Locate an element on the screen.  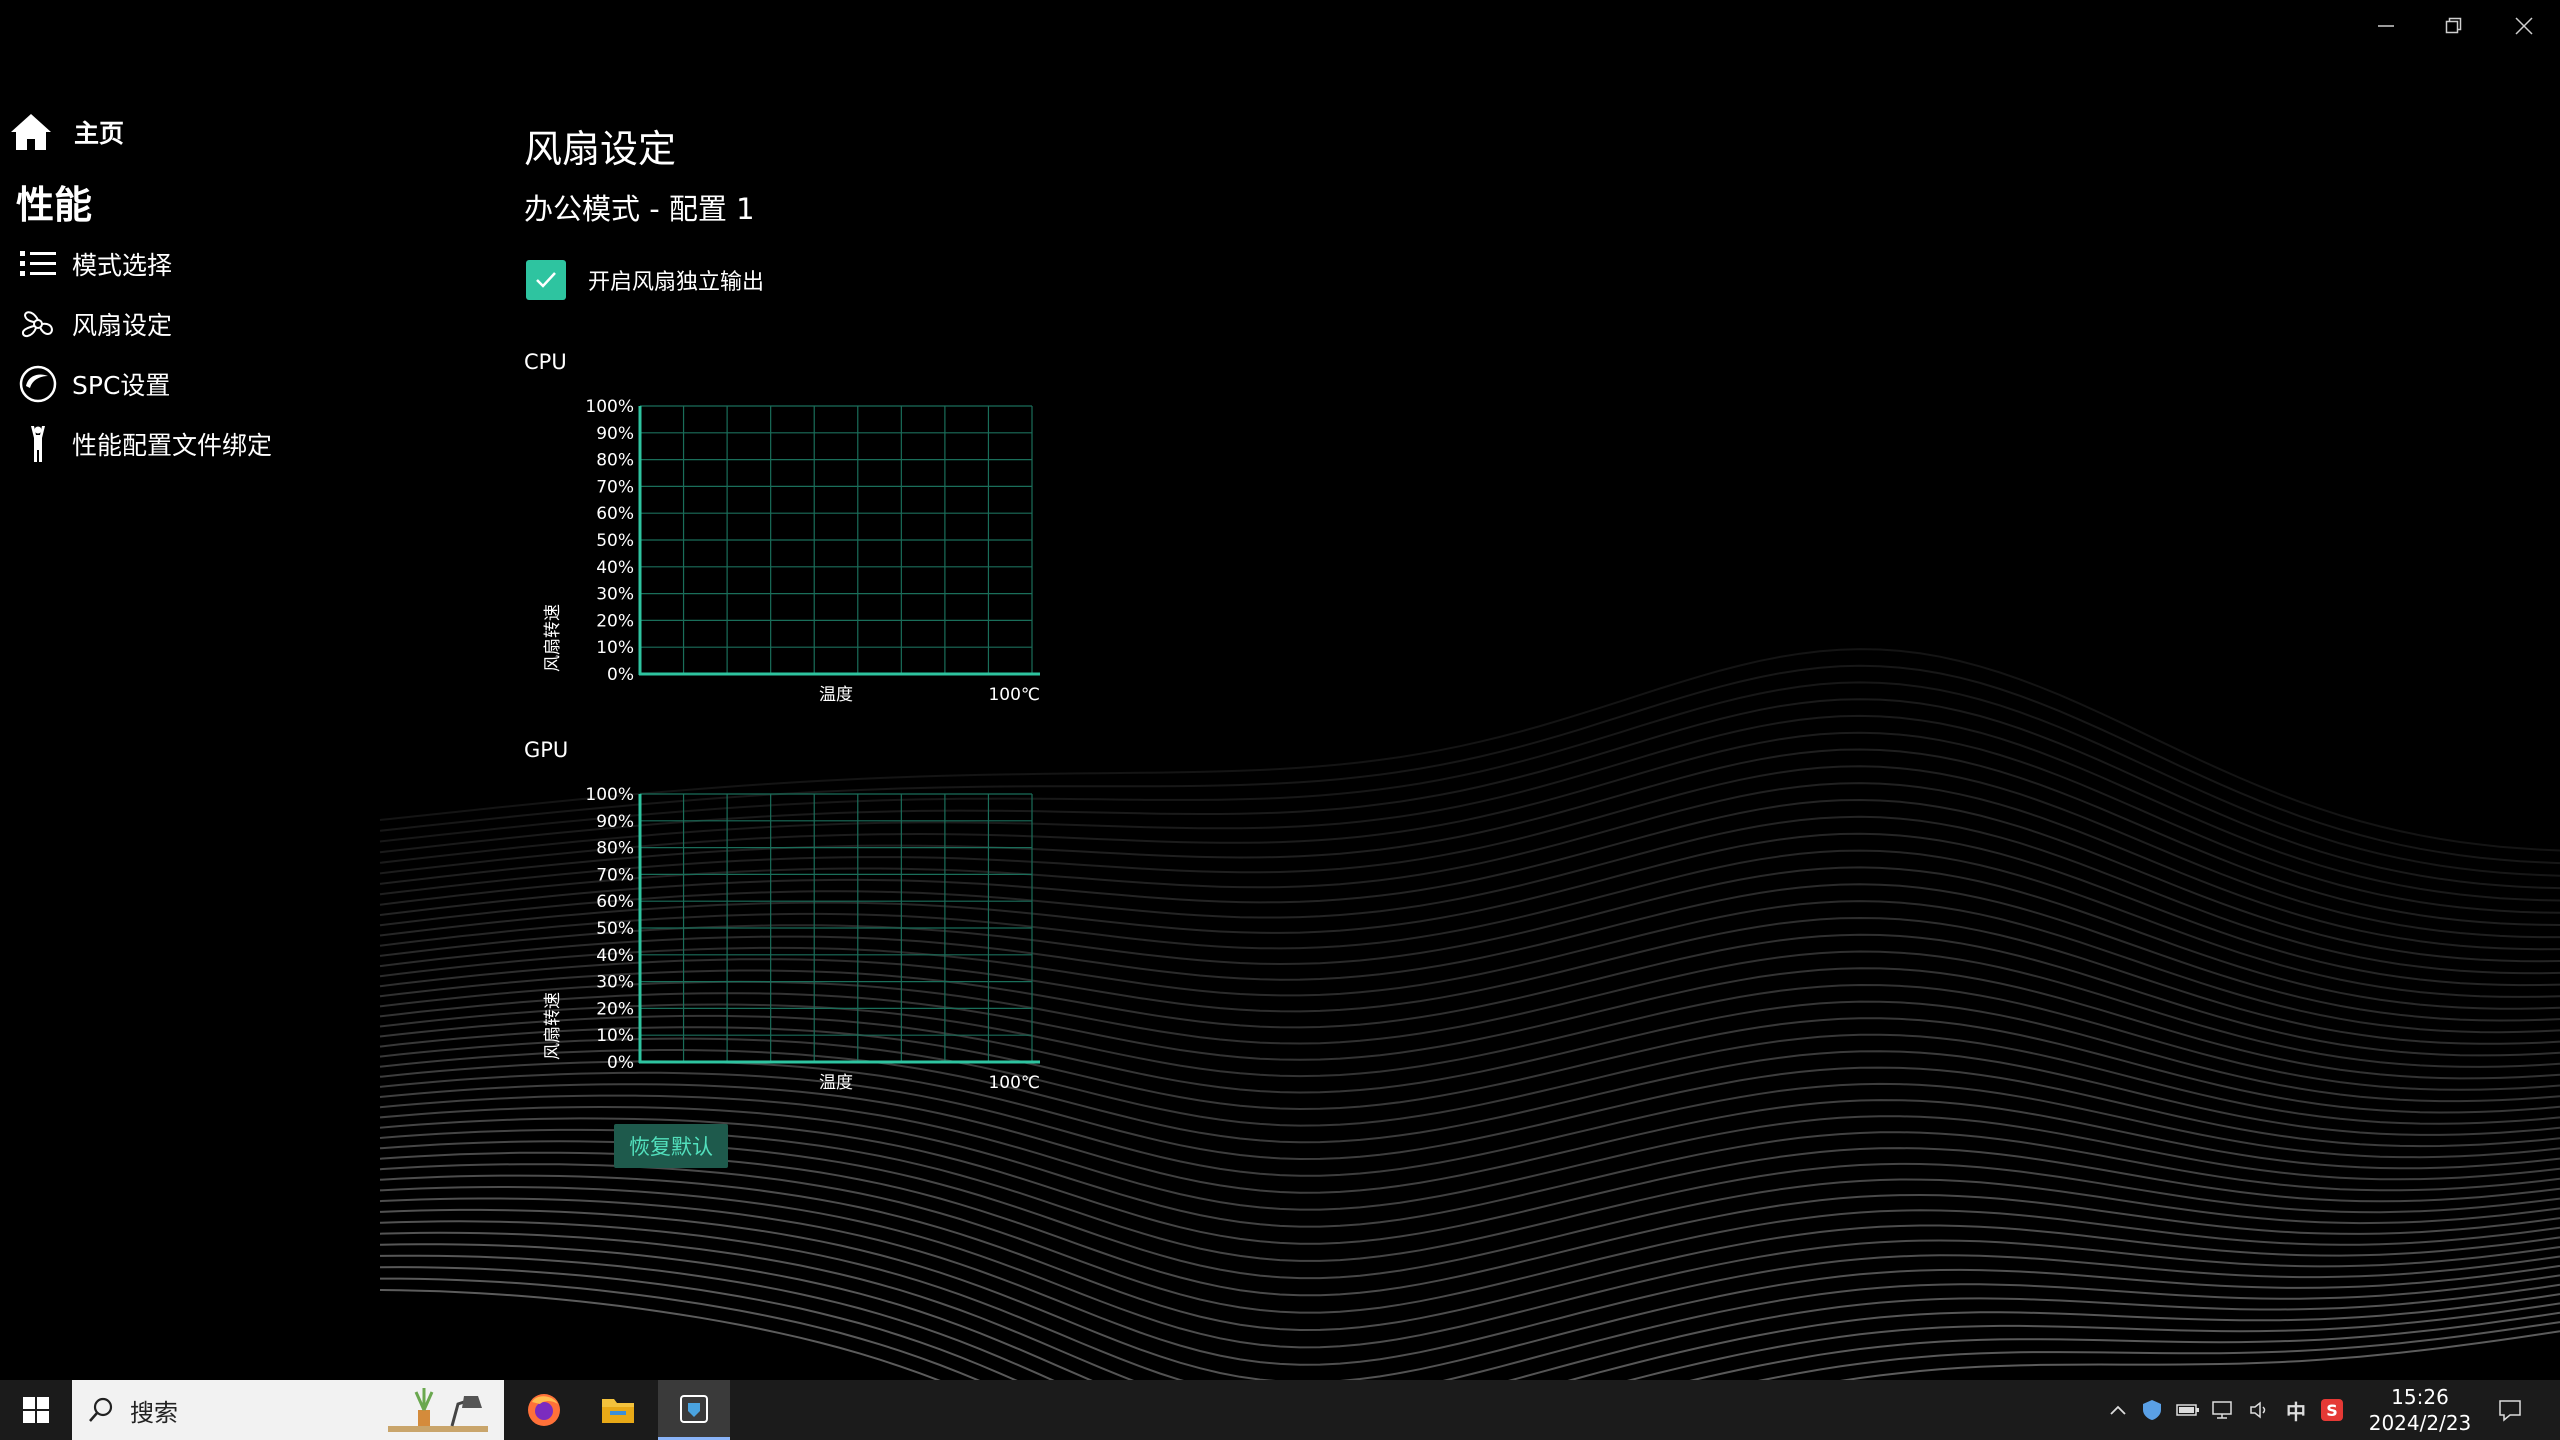
search-highlight-illustration is located at coordinates (438, 1410).